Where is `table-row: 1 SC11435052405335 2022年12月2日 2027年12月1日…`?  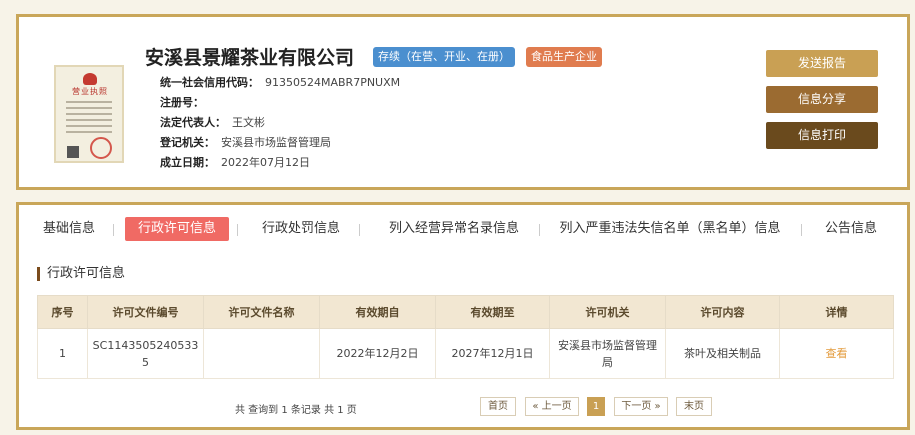
table-row: 1 SC11435052405335 2022年12月2日 2027年12月1日… is located at coordinates (465, 353).